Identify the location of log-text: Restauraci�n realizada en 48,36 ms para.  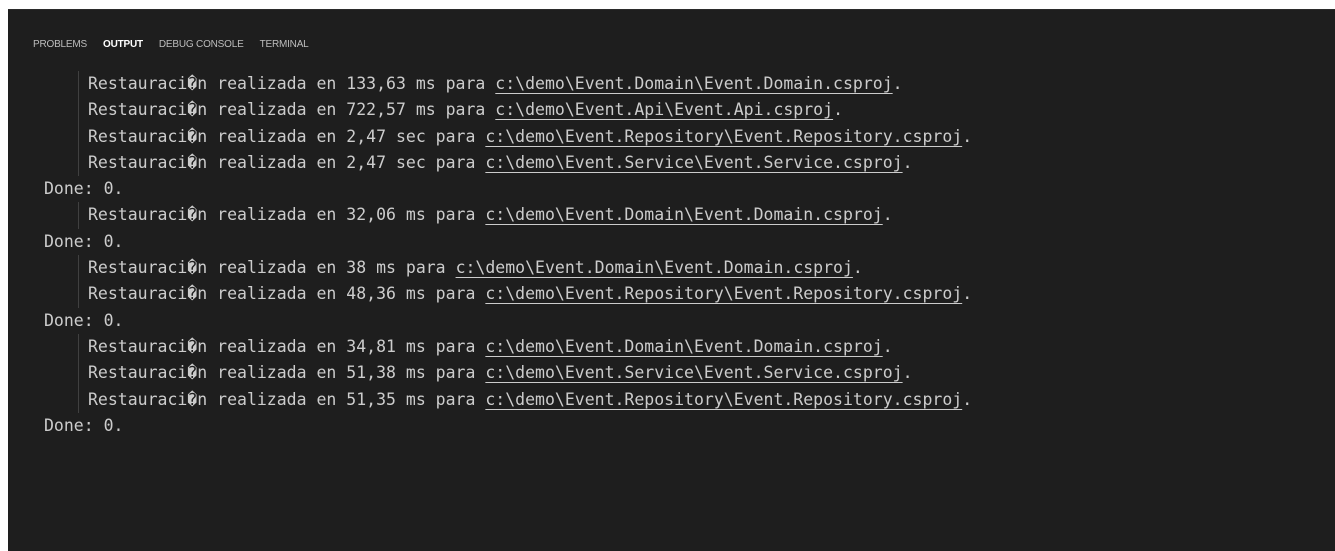
(287, 294).